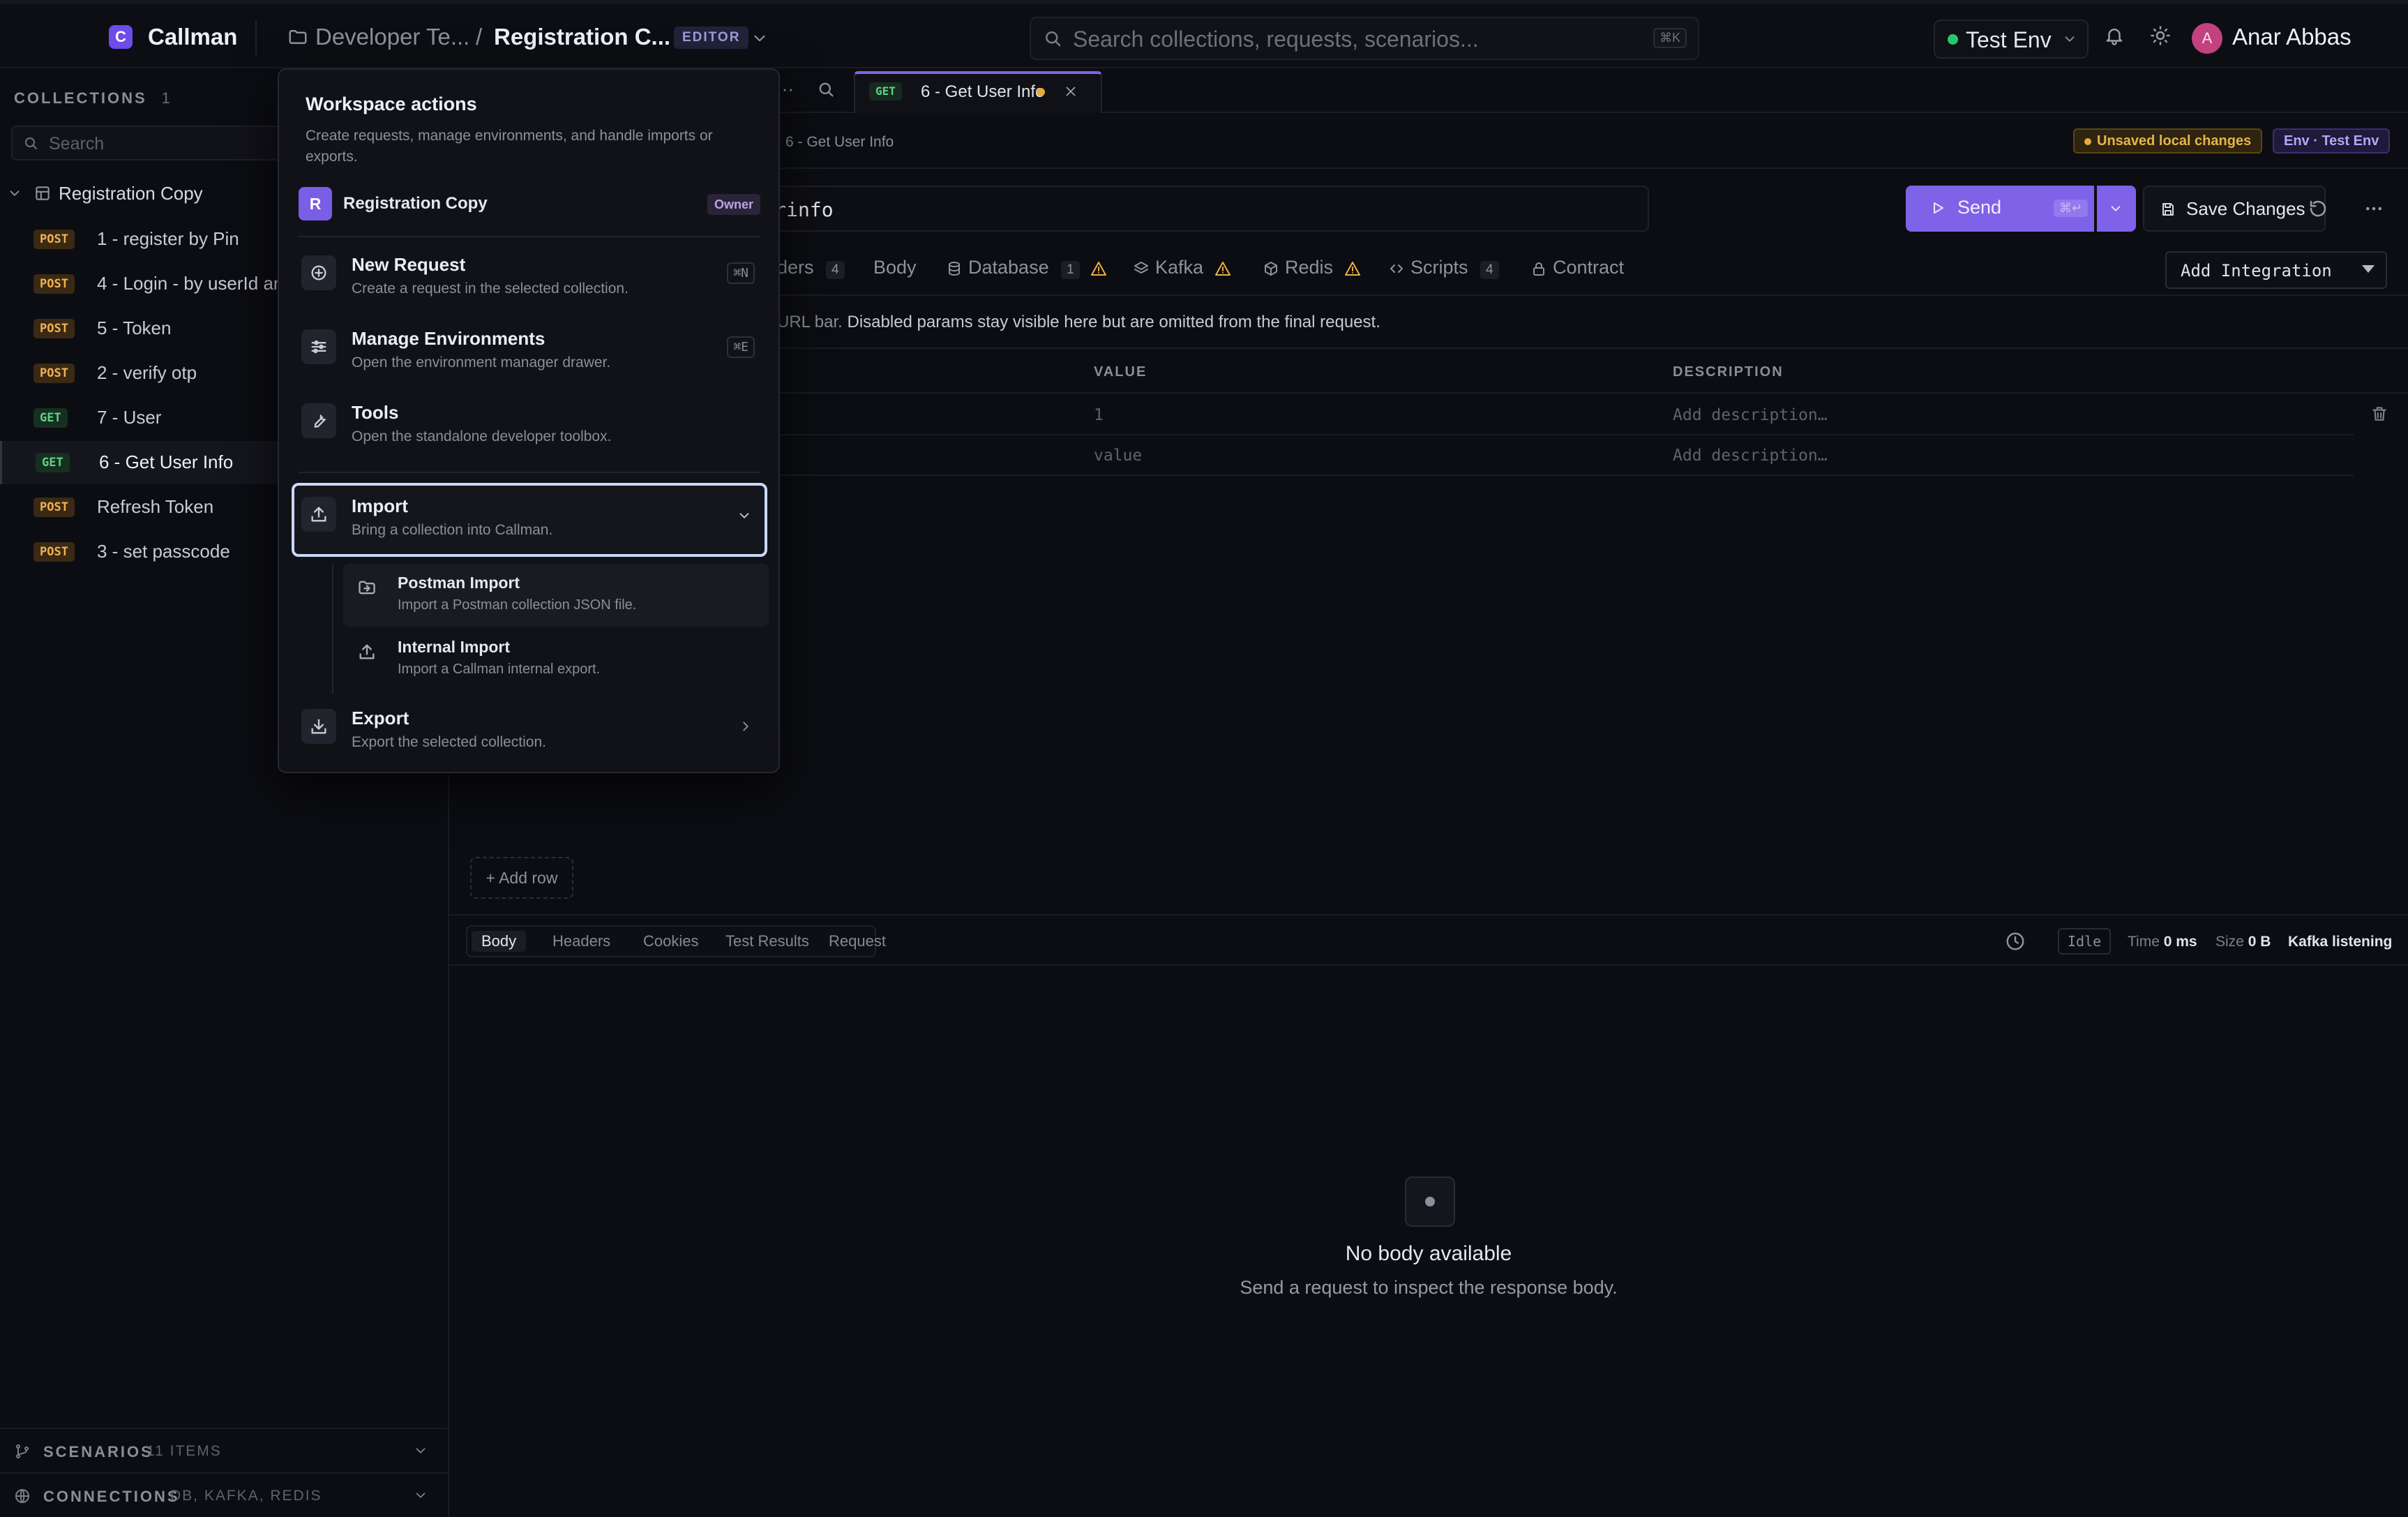 This screenshot has height=1517, width=2408. Describe the element at coordinates (315, 204) in the screenshot. I see `workspace-avatar: R` at that location.